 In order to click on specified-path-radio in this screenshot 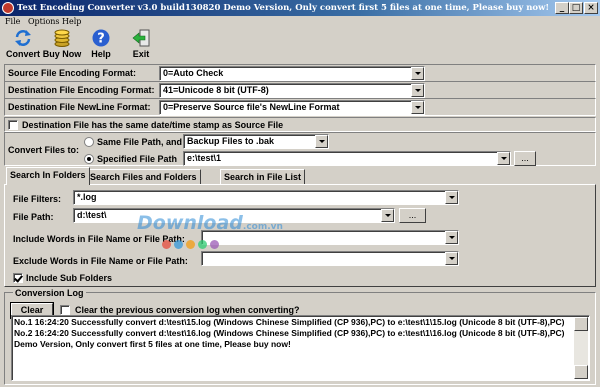, I will do `click(89, 159)`.